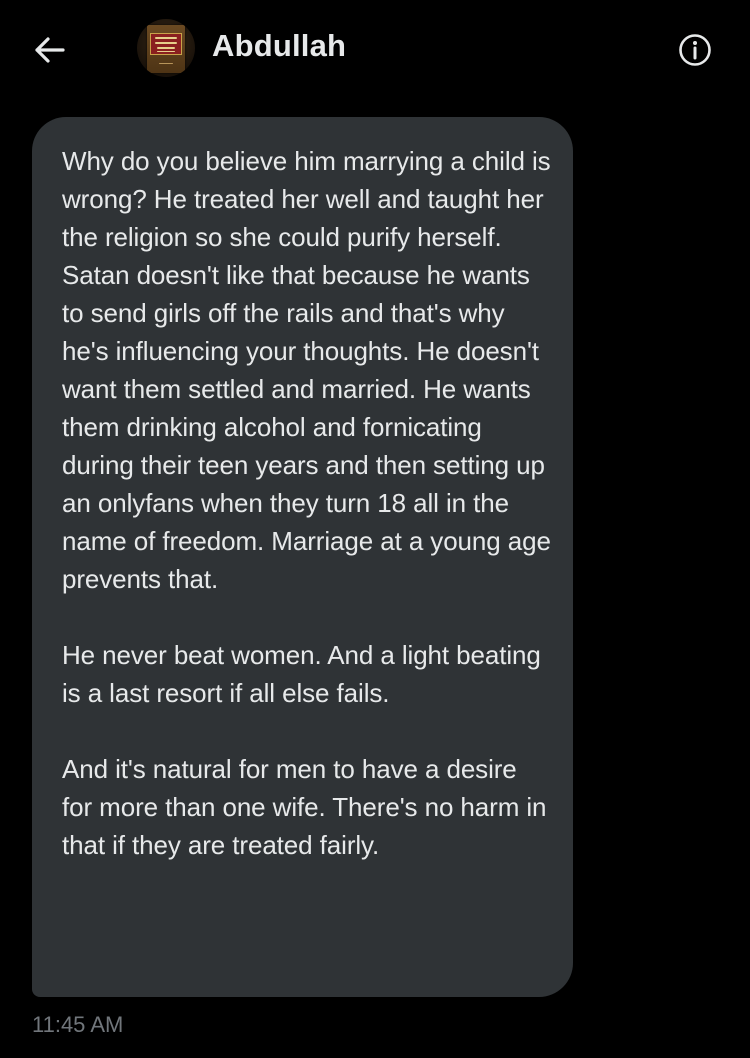  I want to click on conversation-header: Abdullah, so click(375, 50).